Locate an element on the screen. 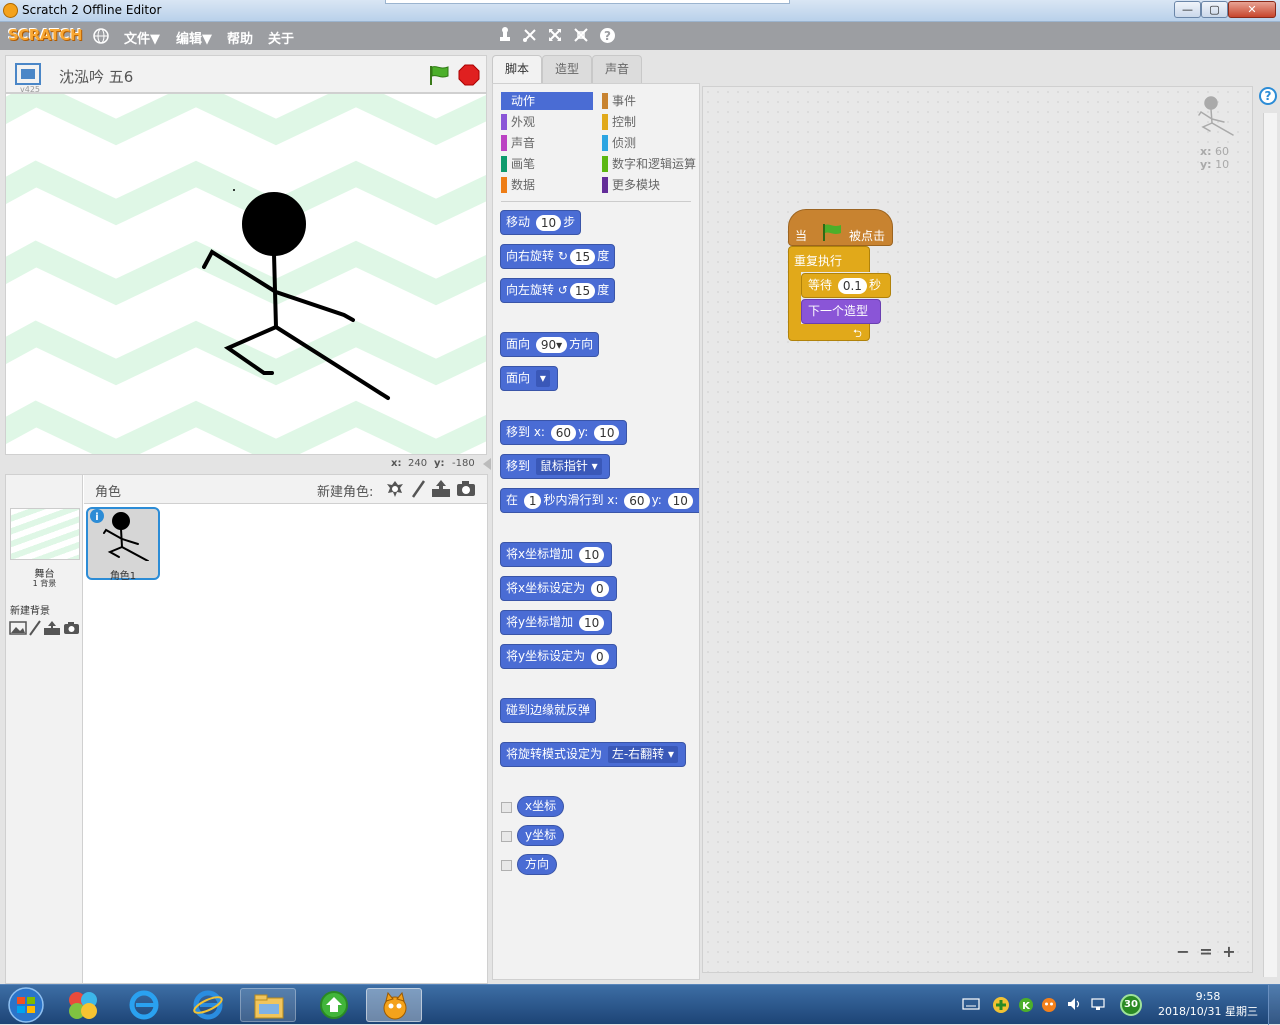  category-operators: 数字和逻辑运算 is located at coordinates (650, 164).